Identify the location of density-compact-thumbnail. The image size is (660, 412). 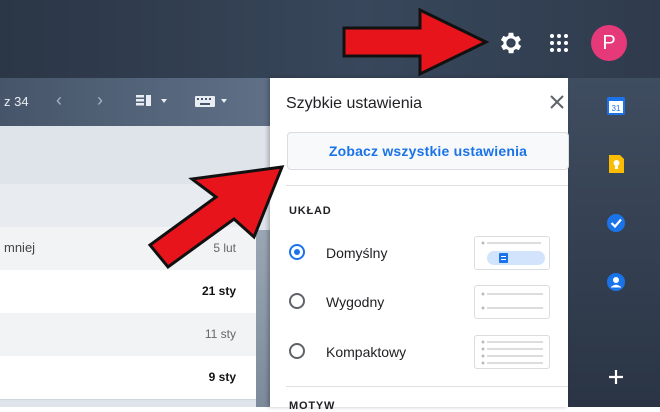
(512, 352).